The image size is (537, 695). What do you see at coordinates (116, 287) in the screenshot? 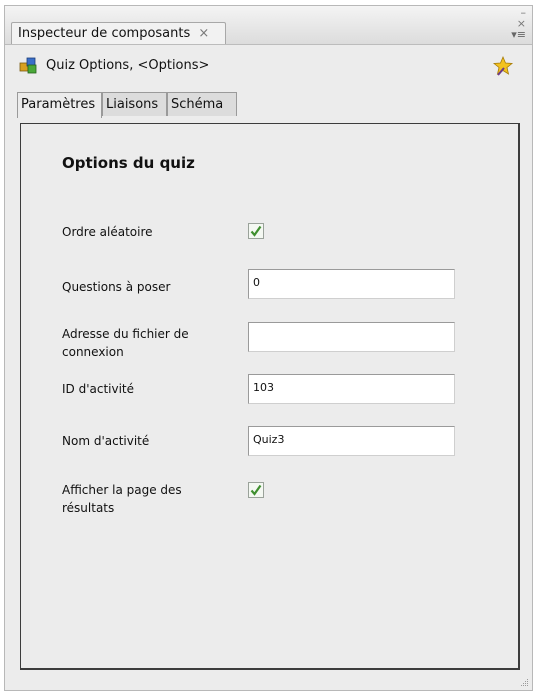
I see `questions-label: Questions à poser` at bounding box center [116, 287].